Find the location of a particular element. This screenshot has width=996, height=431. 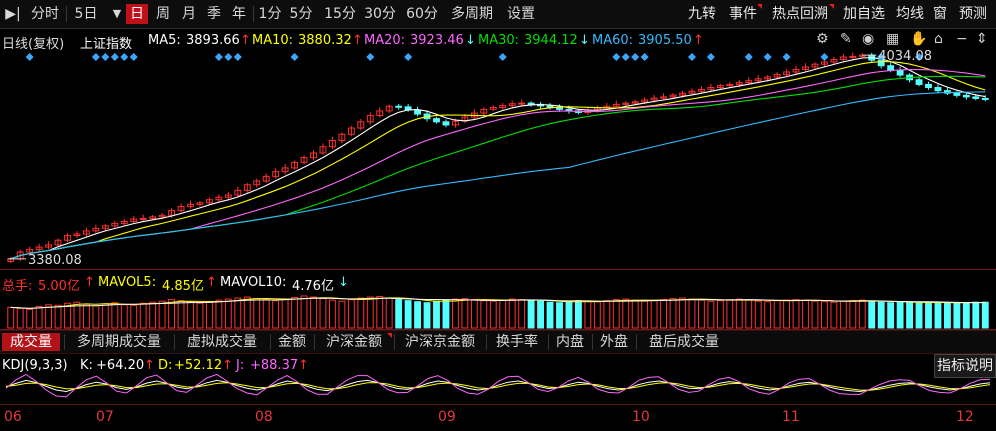

low-price-label: 3380.08 is located at coordinates (55, 260).